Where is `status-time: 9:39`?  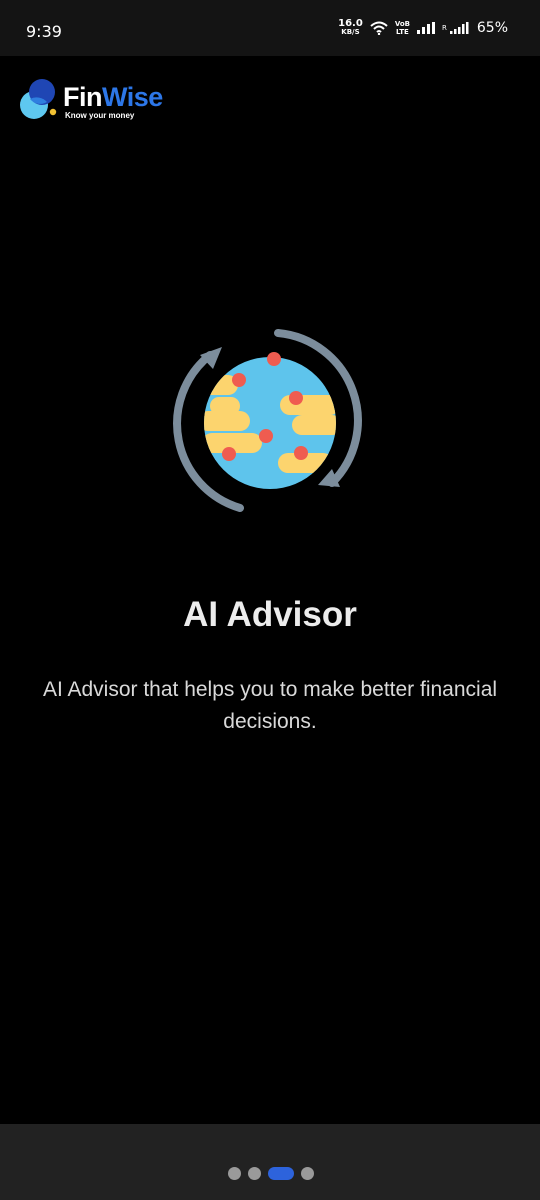
status-time: 9:39 is located at coordinates (44, 31).